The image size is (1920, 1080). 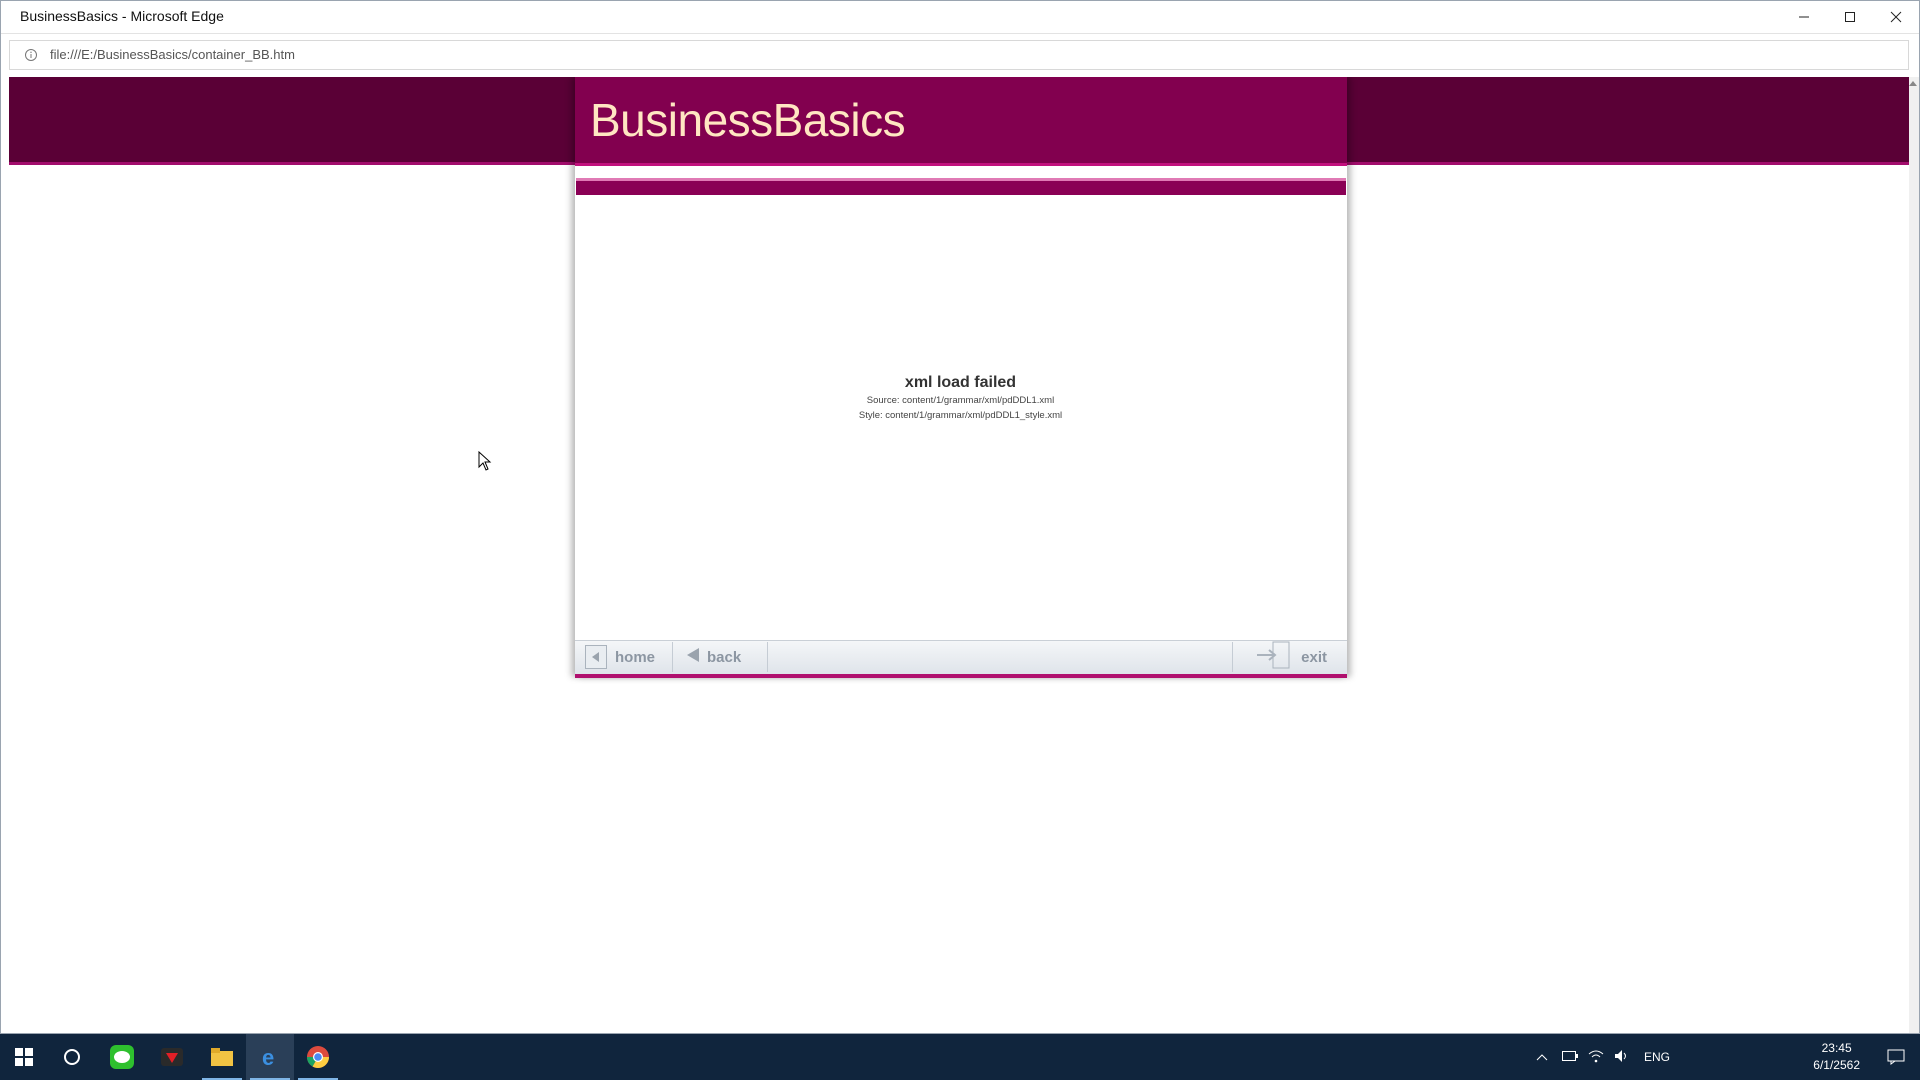 What do you see at coordinates (596, 657) in the screenshot?
I see `home-arrow-icon` at bounding box center [596, 657].